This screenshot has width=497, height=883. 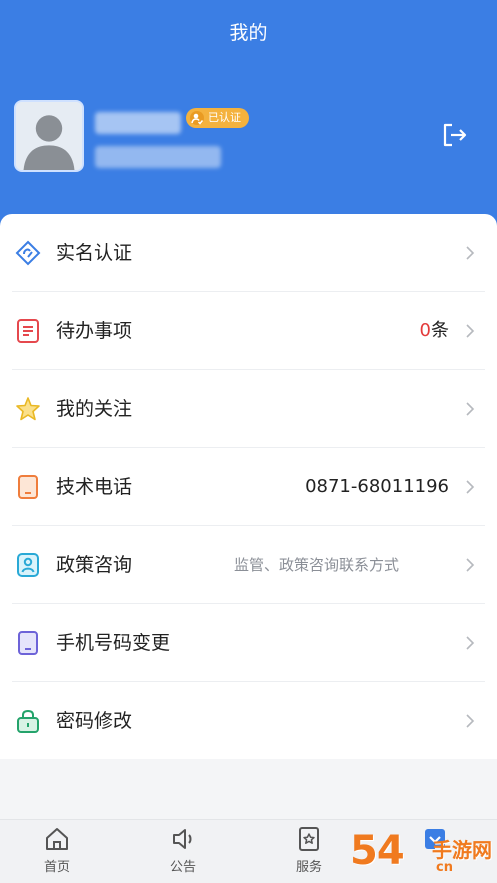 I want to click on menu-item-label: 实名认证, so click(x=94, y=253).